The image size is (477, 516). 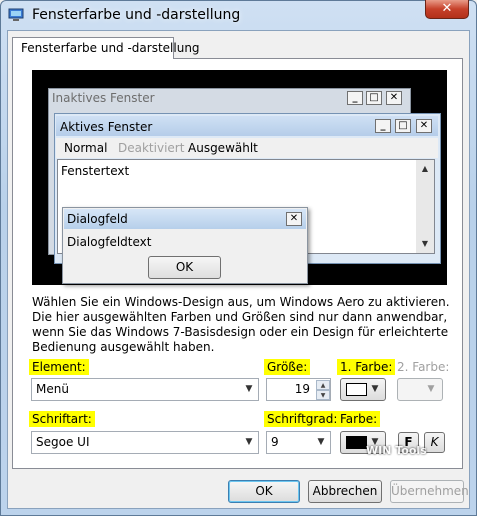 I want to click on menu-item-disabled: Deaktiviert, so click(x=151, y=148).